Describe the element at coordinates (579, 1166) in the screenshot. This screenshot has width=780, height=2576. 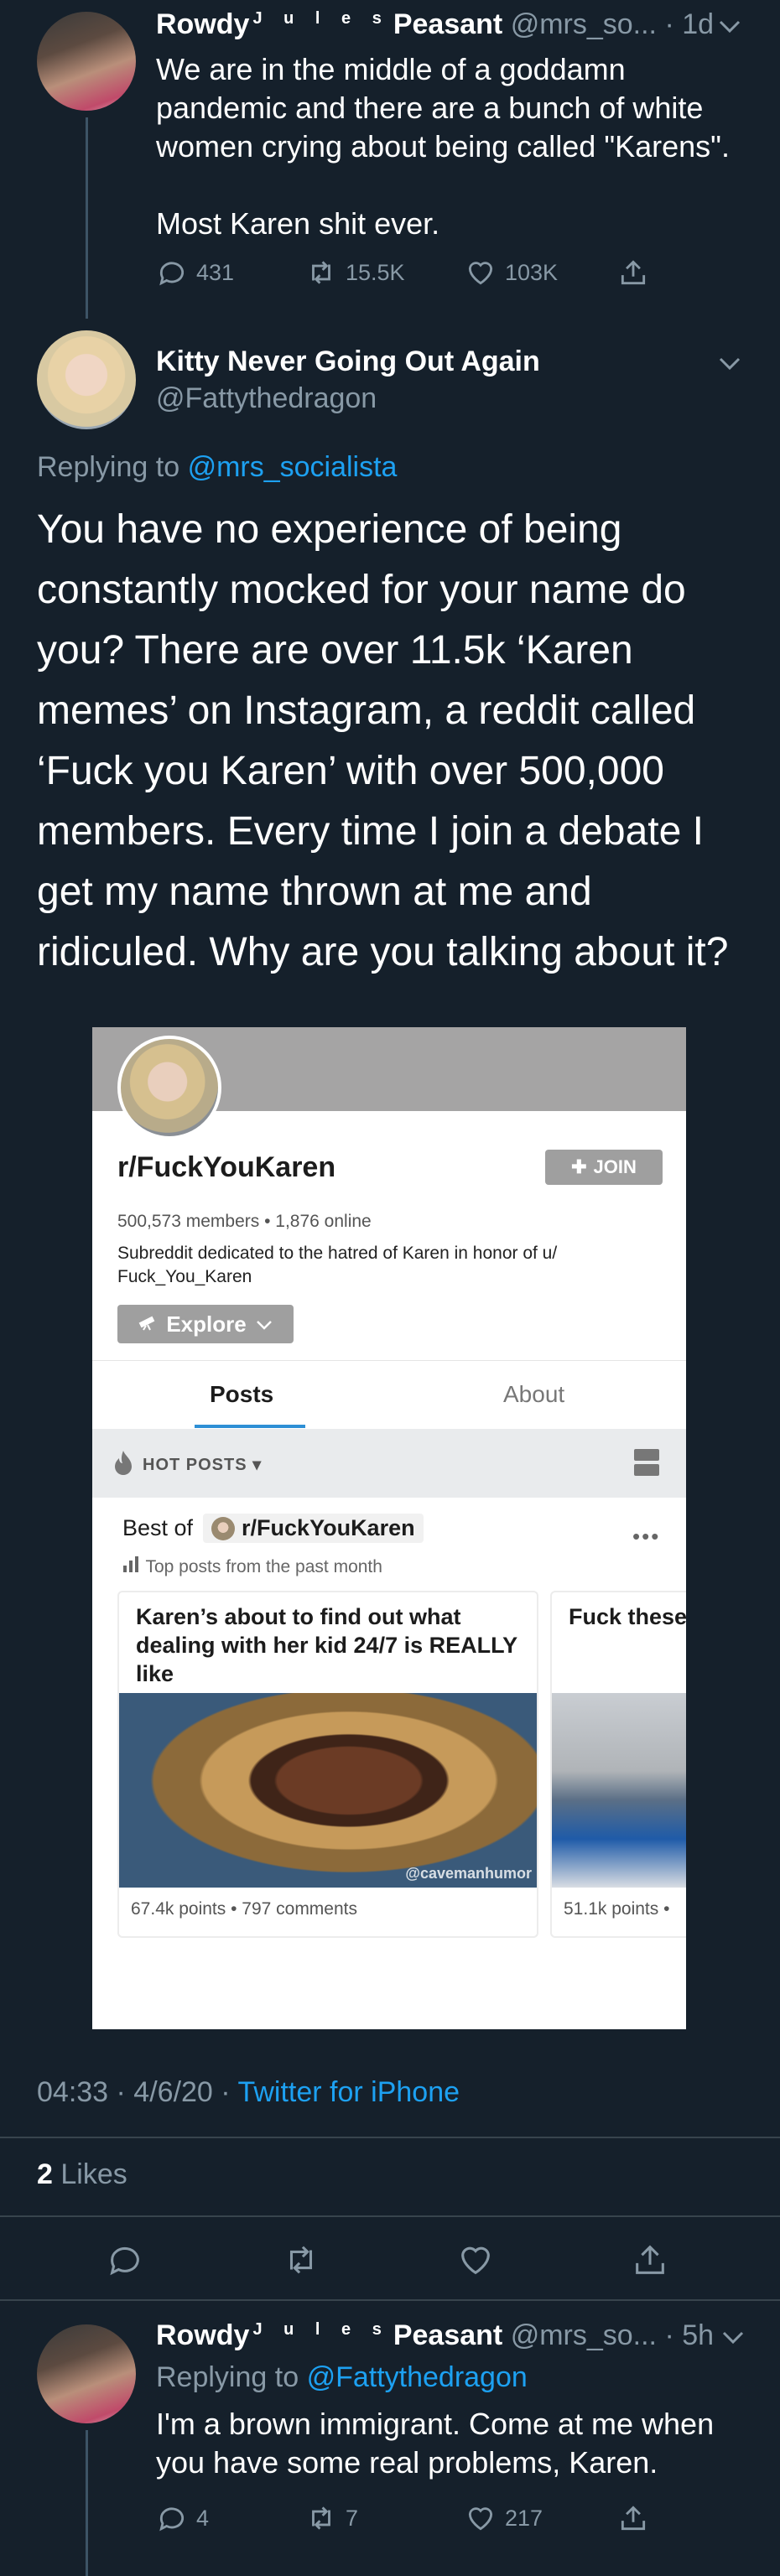
I see `plus-icon: ✚` at that location.